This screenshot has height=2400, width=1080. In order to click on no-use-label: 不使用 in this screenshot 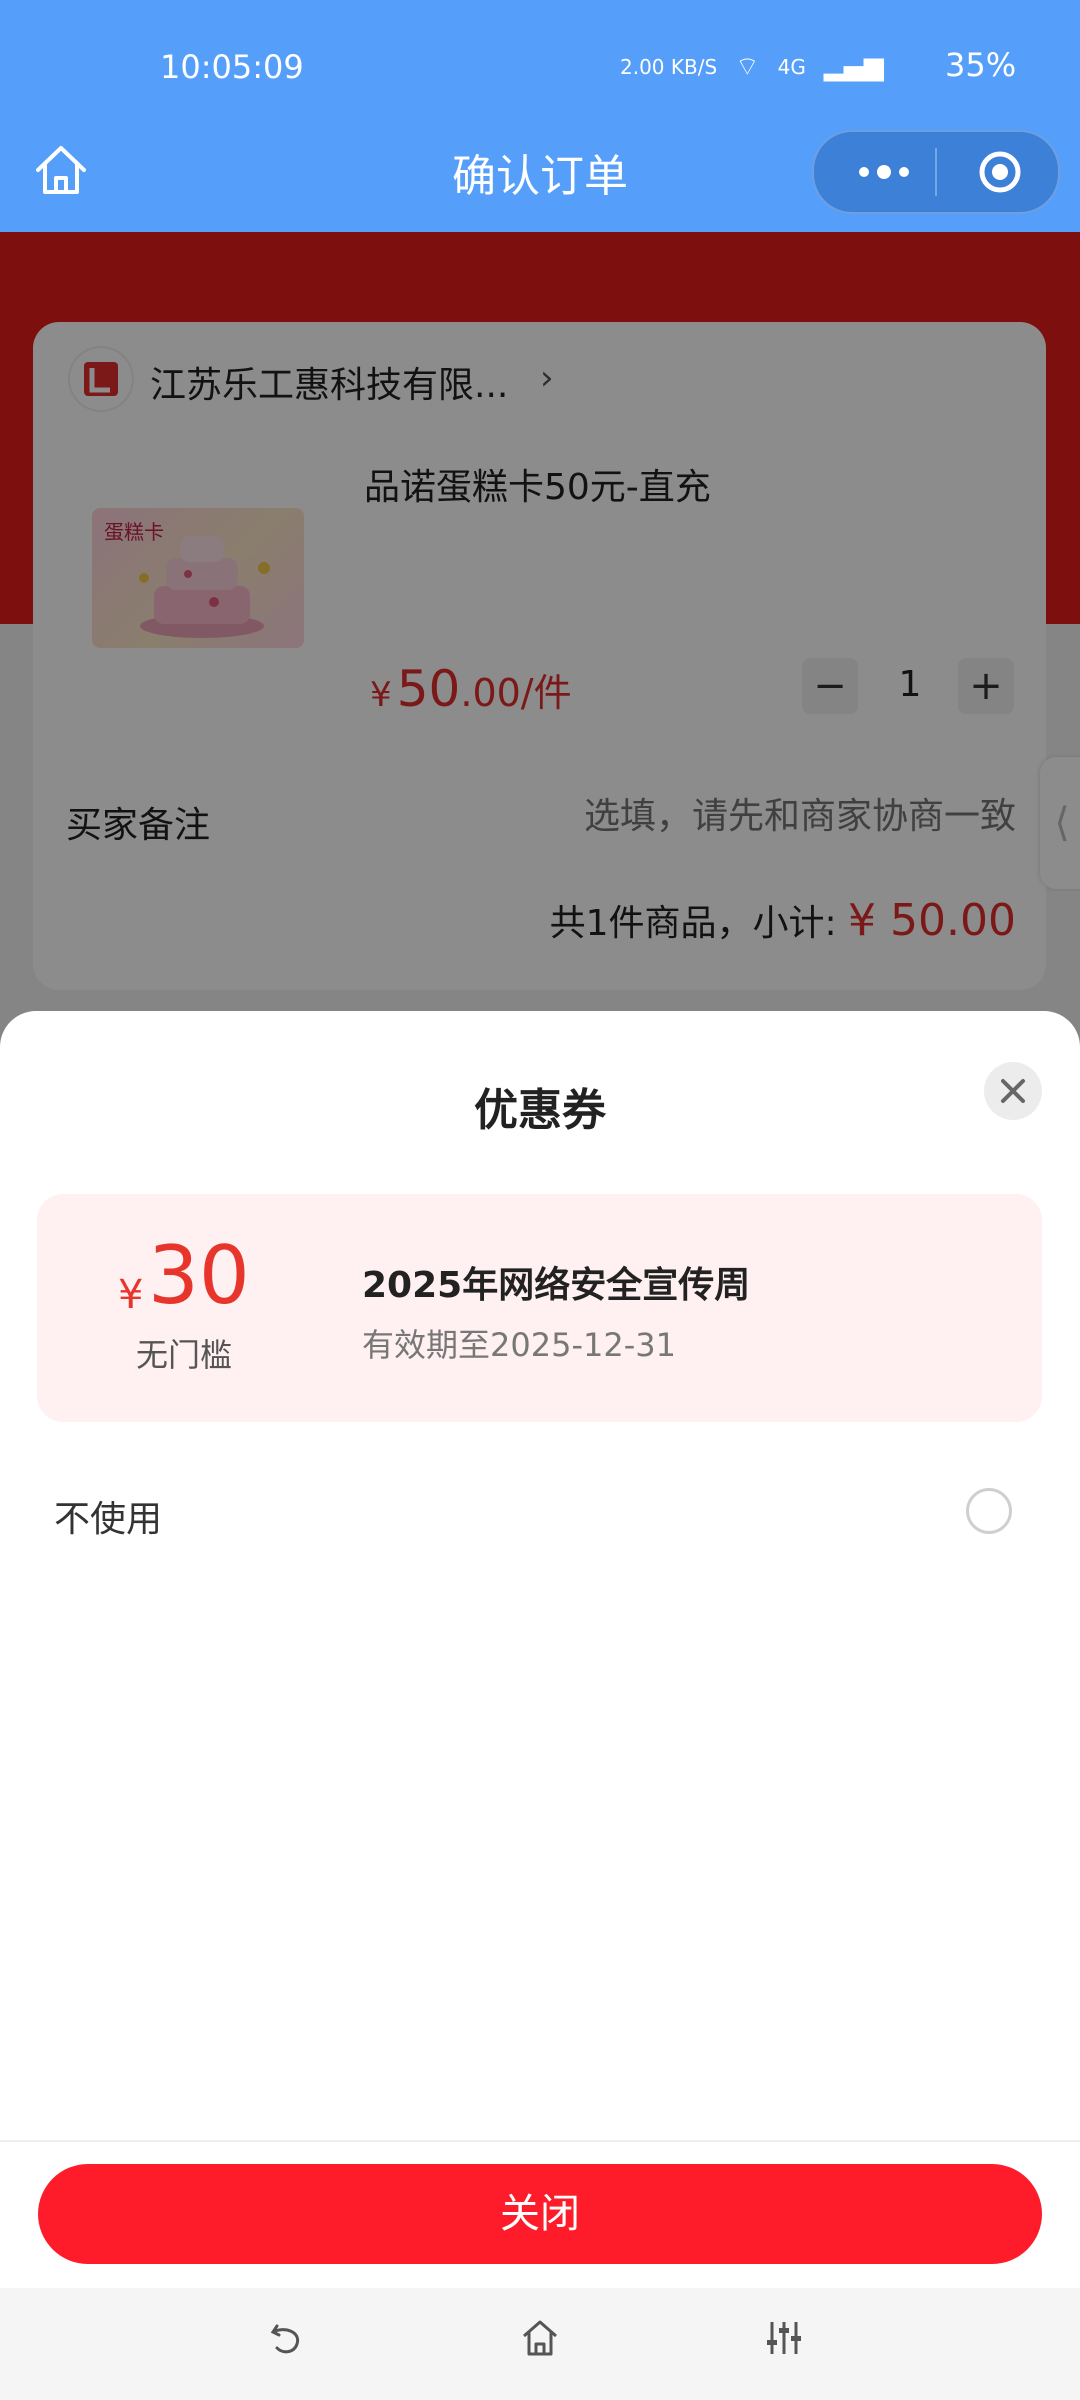, I will do `click(108, 1516)`.